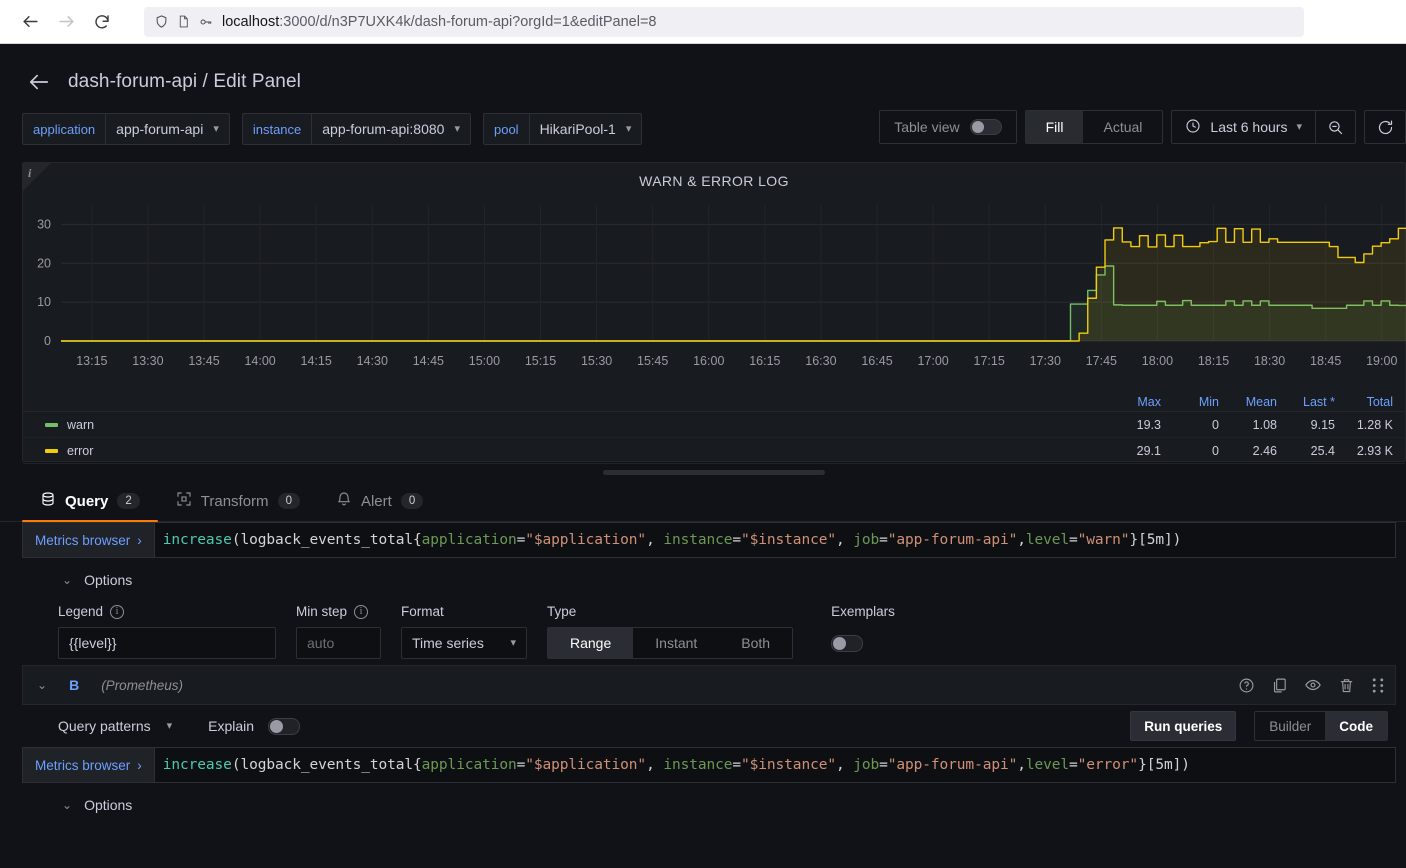 Image resolution: width=1406 pixels, height=868 pixels. I want to click on eye-icon, so click(1313, 685).